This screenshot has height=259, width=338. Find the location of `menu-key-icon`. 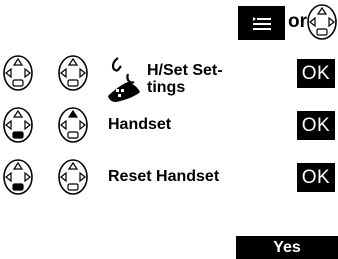

menu-key-icon is located at coordinates (261, 23).